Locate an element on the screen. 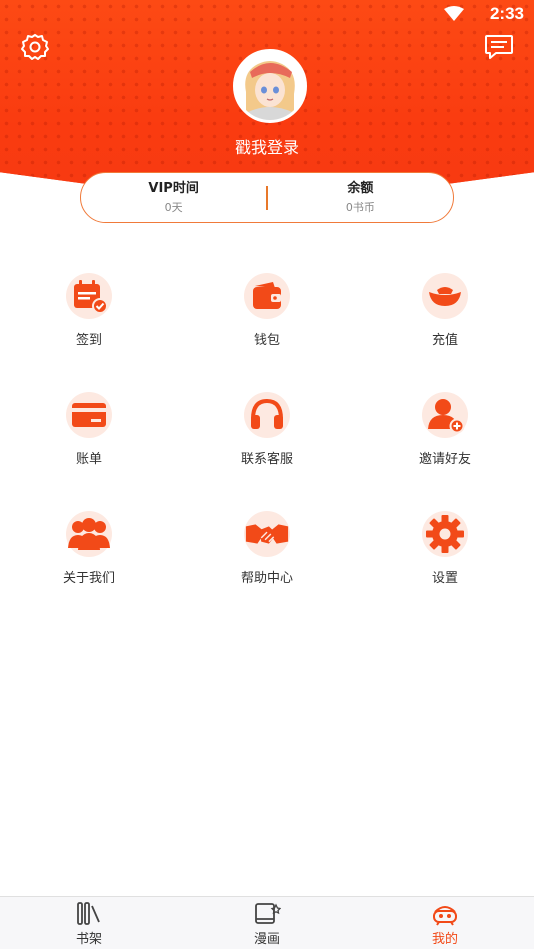 This screenshot has width=534, height=949. balance-value: 0书币 is located at coordinates (360, 207).